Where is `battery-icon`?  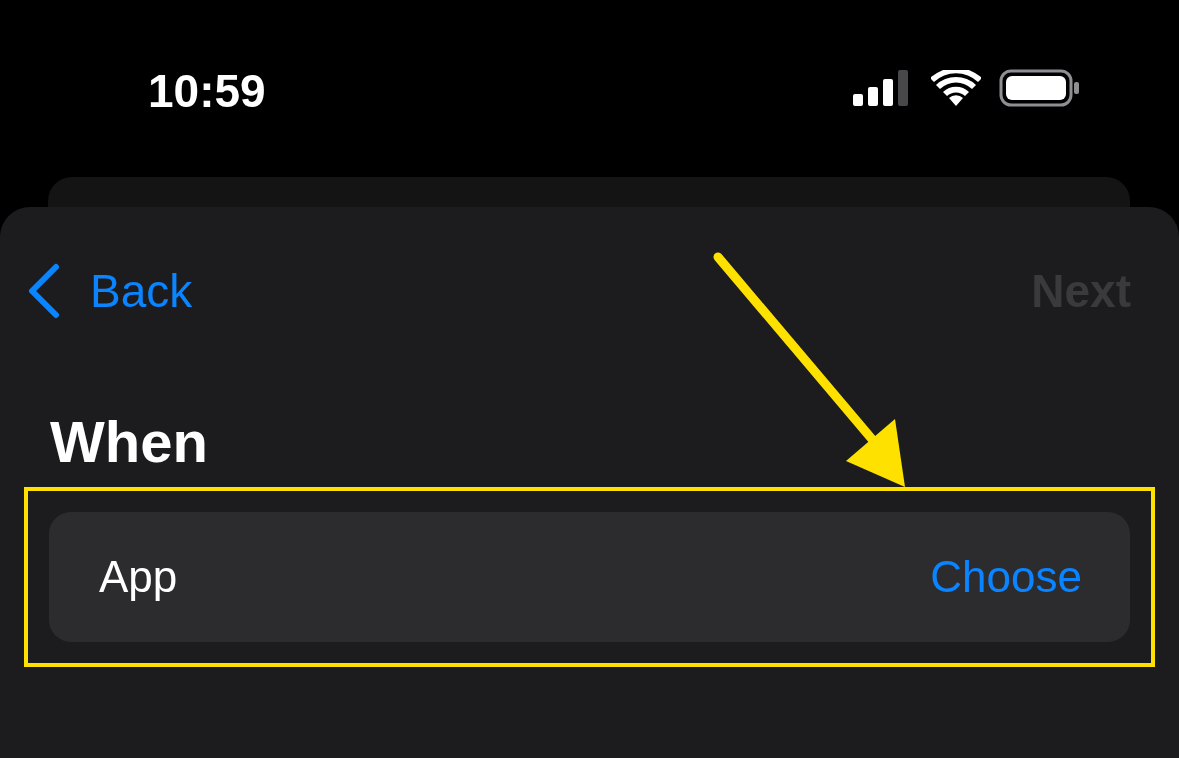
battery-icon is located at coordinates (1040, 88).